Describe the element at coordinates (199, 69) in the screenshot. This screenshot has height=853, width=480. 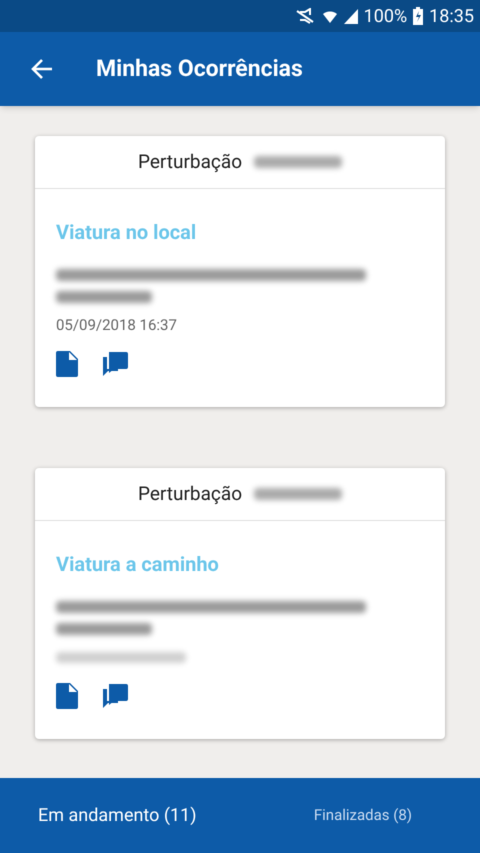
I see `screen-title: Minhas Ocorrências` at that location.